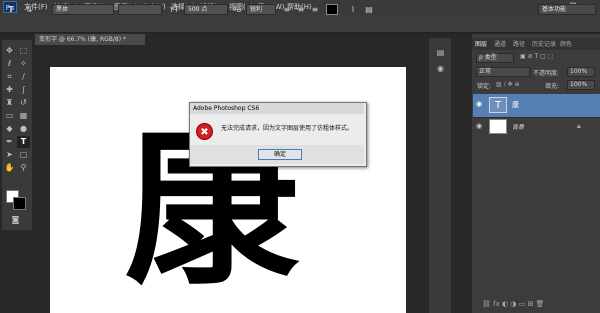 The height and width of the screenshot is (313, 600). What do you see at coordinates (440, 53) in the screenshot?
I see `history-panel-icon: ▤` at bounding box center [440, 53].